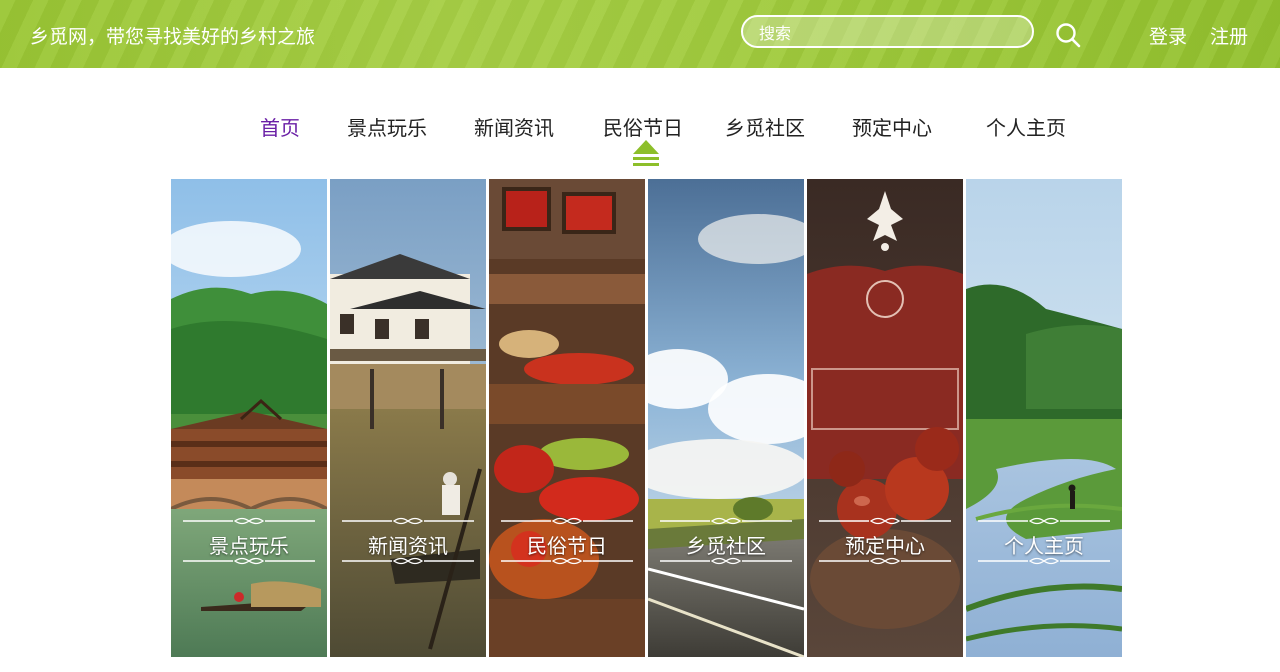 The height and width of the screenshot is (672, 1280). I want to click on panel-caption: 民俗节日, so click(567, 541).